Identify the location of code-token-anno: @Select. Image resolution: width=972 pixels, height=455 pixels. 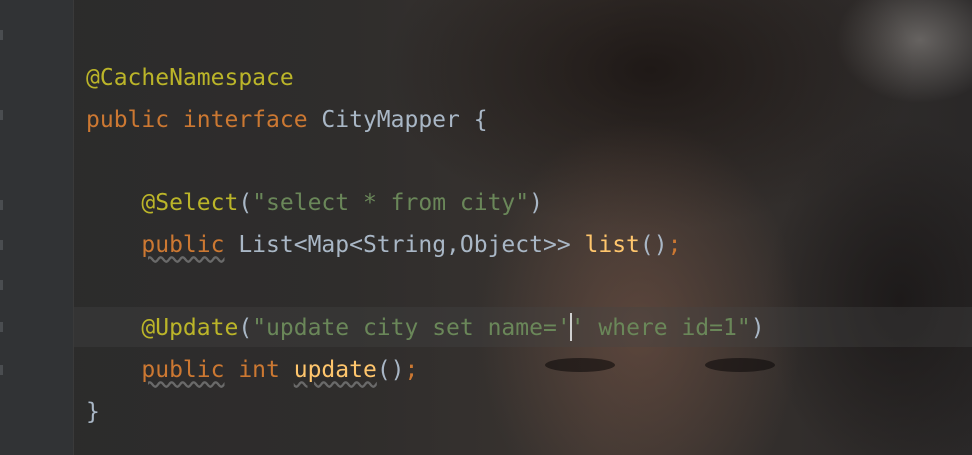
(190, 203).